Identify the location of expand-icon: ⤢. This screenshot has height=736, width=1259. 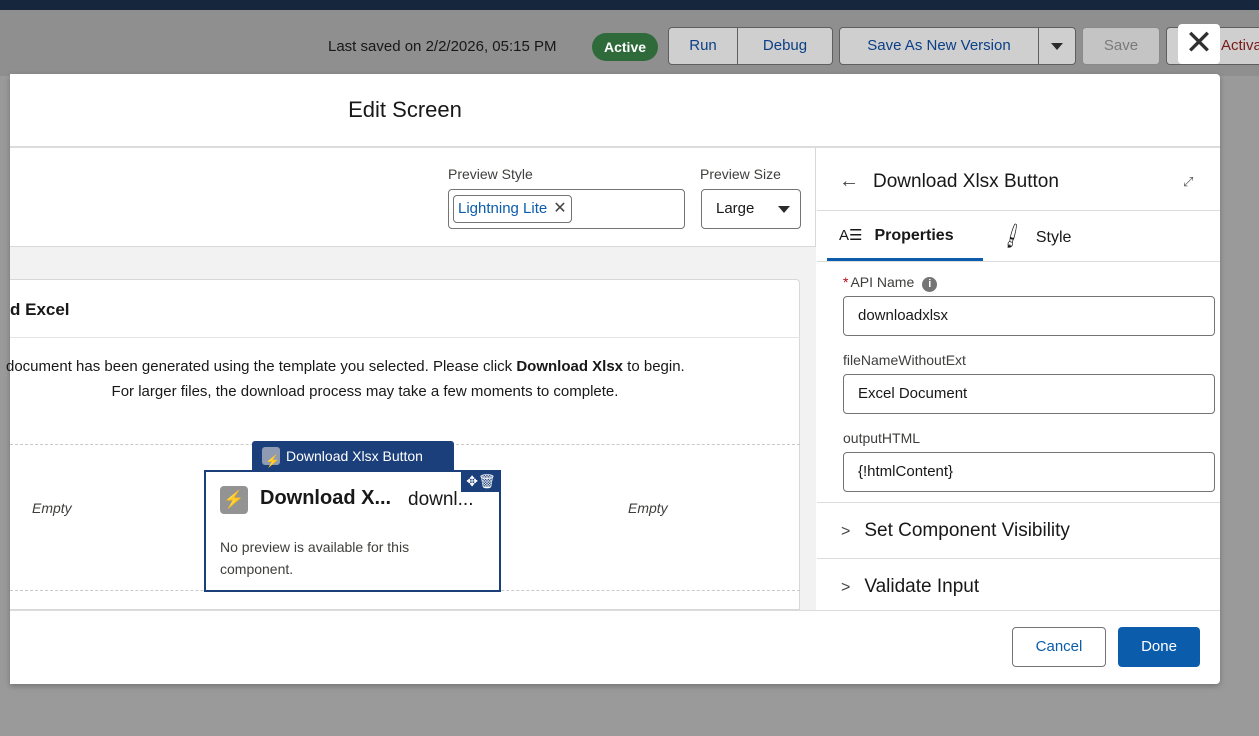
(1188, 182).